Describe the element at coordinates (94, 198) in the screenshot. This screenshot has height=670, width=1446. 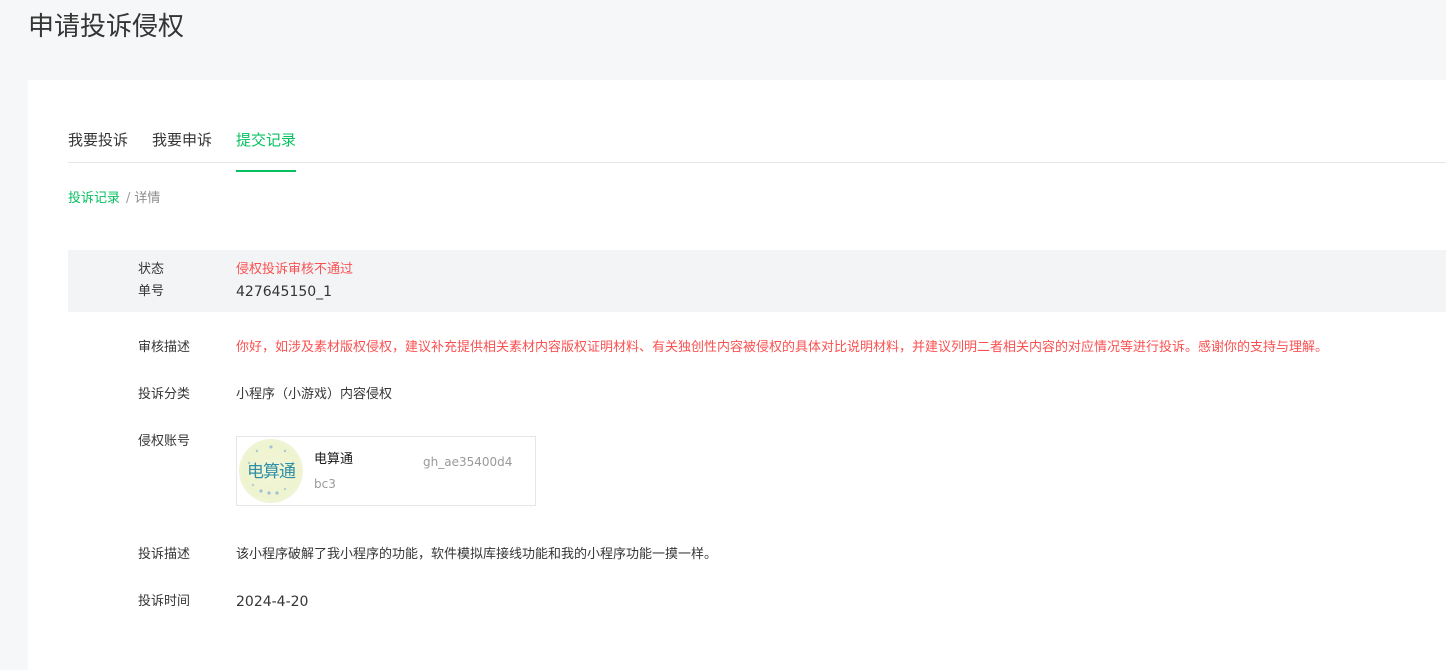
I see `breadcrumb-complaint-records-link: 投诉记录` at that location.